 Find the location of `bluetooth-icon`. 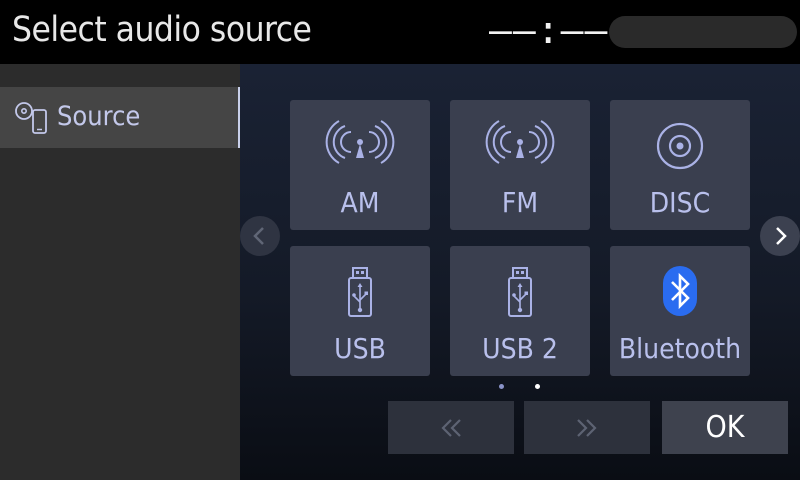

bluetooth-icon is located at coordinates (680, 291).